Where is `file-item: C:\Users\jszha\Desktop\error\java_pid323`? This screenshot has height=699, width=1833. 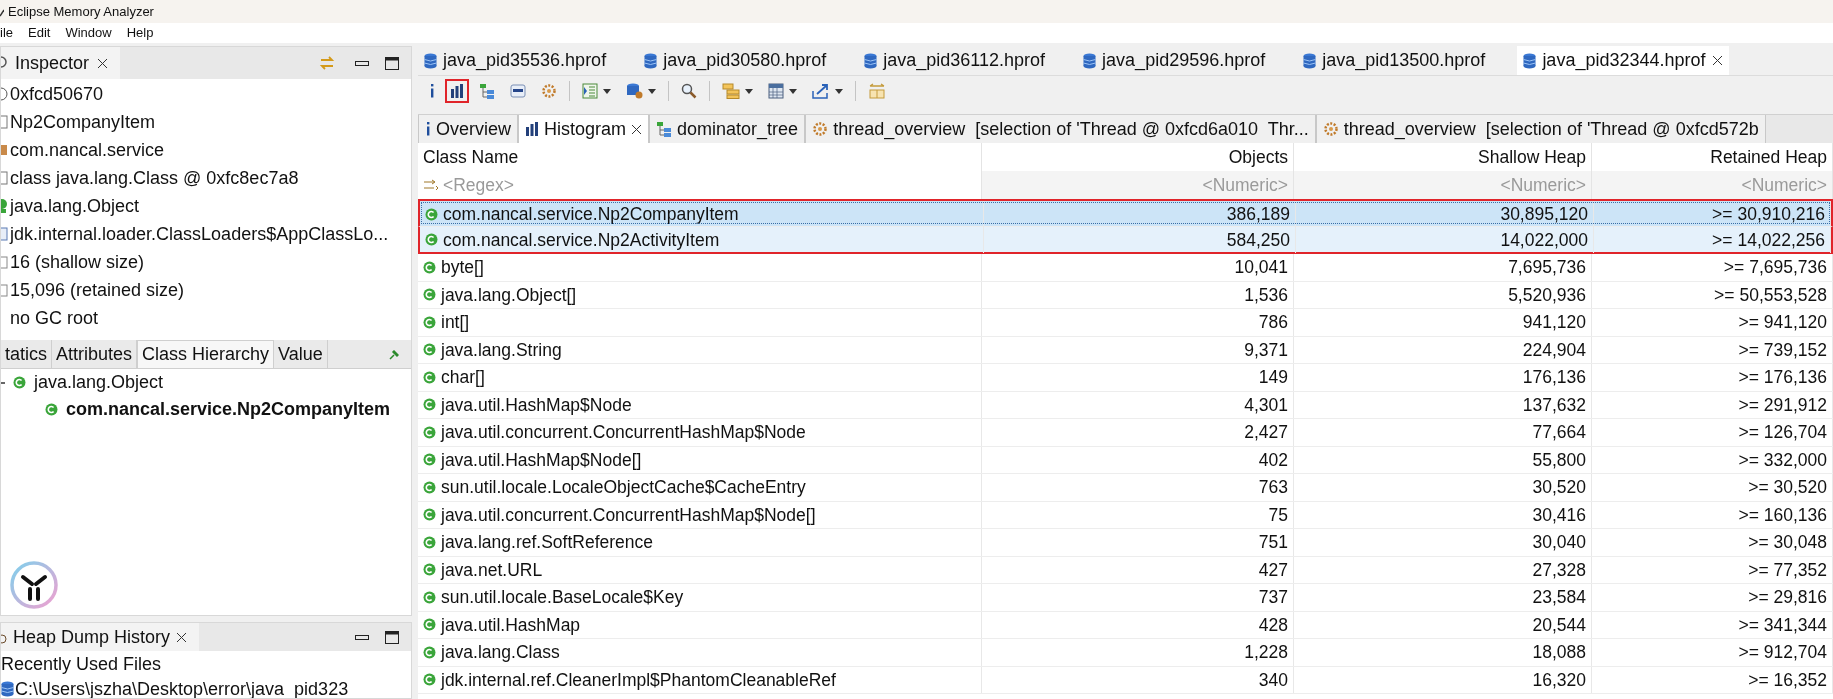
file-item: C:\Users\jszha\Desktop\error\java_pid323 is located at coordinates (182, 687).